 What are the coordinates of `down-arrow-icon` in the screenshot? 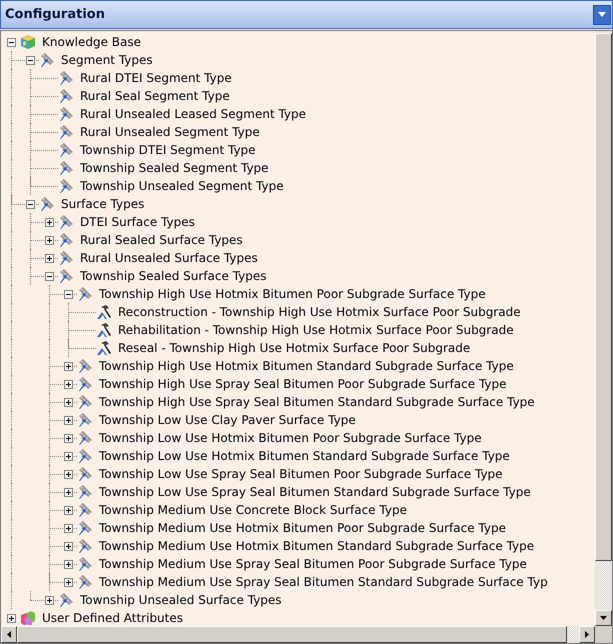 It's located at (603, 618).